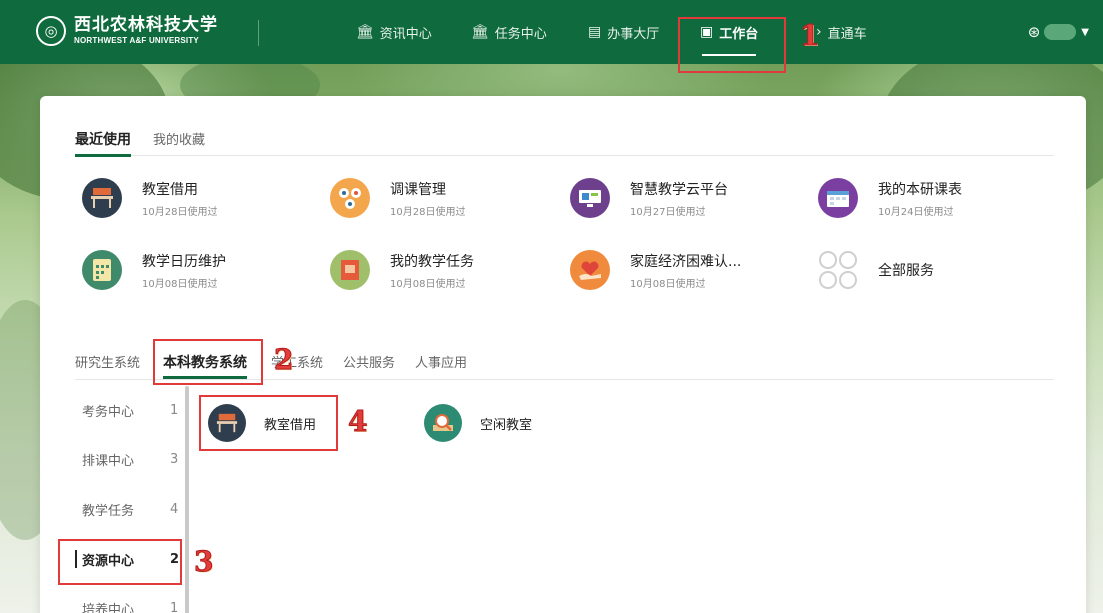 The height and width of the screenshot is (613, 1103). Describe the element at coordinates (137, 604) in the screenshot. I see `side-item-training-center: 培养中心 1` at that location.